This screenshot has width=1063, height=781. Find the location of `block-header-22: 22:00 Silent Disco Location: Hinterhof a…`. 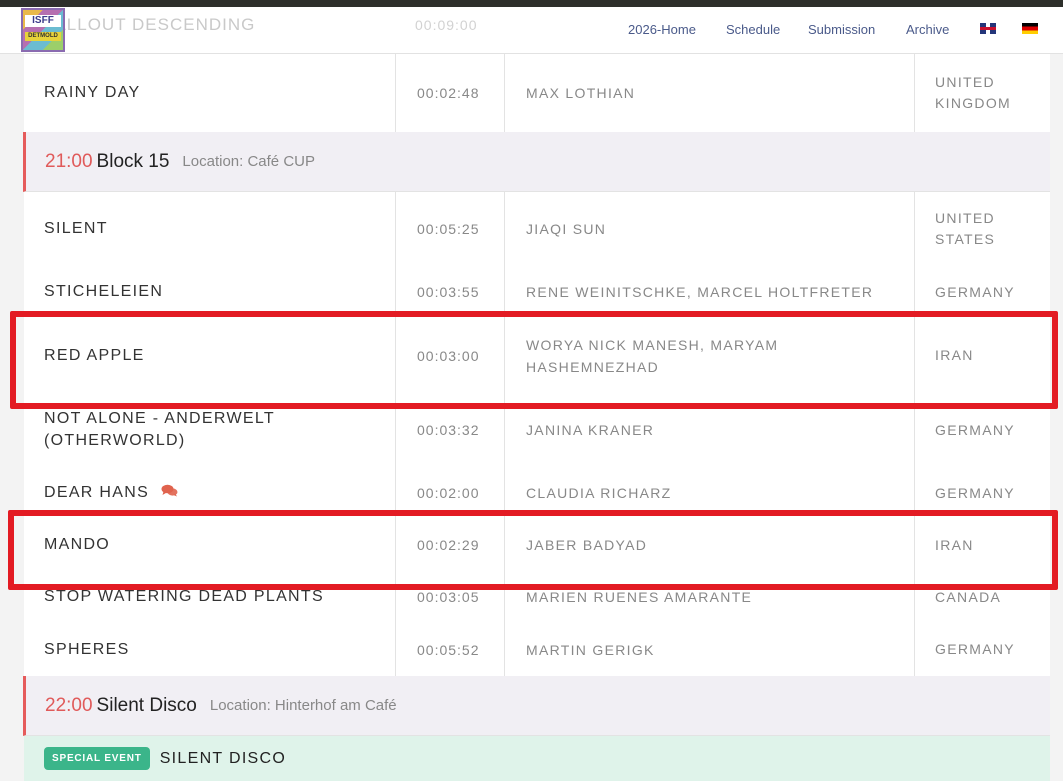

block-header-22: 22:00 Silent Disco Location: Hinterhof a… is located at coordinates (536, 706).